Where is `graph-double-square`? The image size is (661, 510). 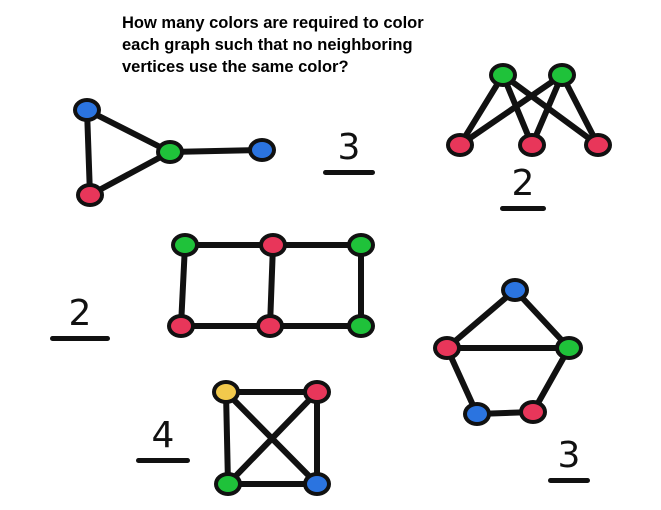
graph-double-square is located at coordinates (271, 285).